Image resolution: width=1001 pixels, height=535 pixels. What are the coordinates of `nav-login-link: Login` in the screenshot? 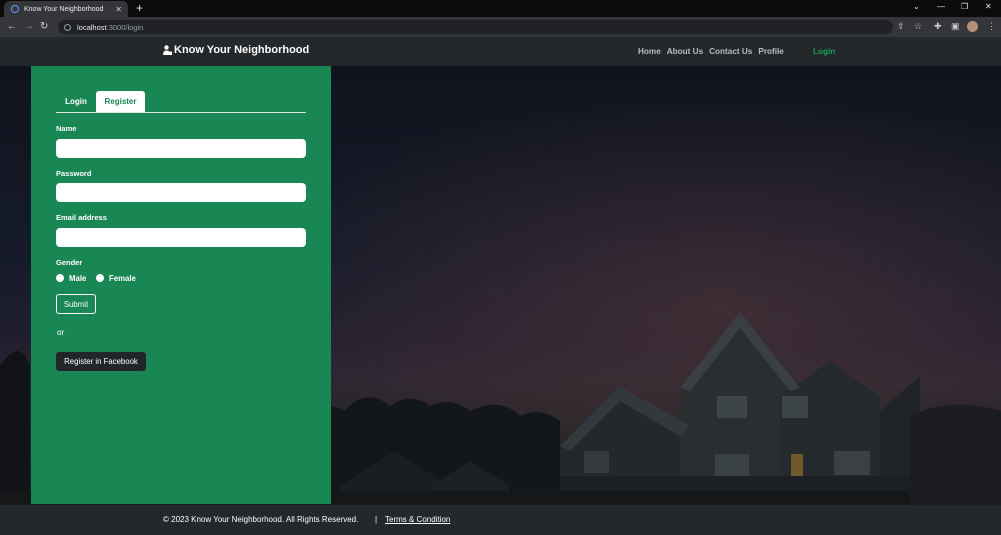 It's located at (824, 51).